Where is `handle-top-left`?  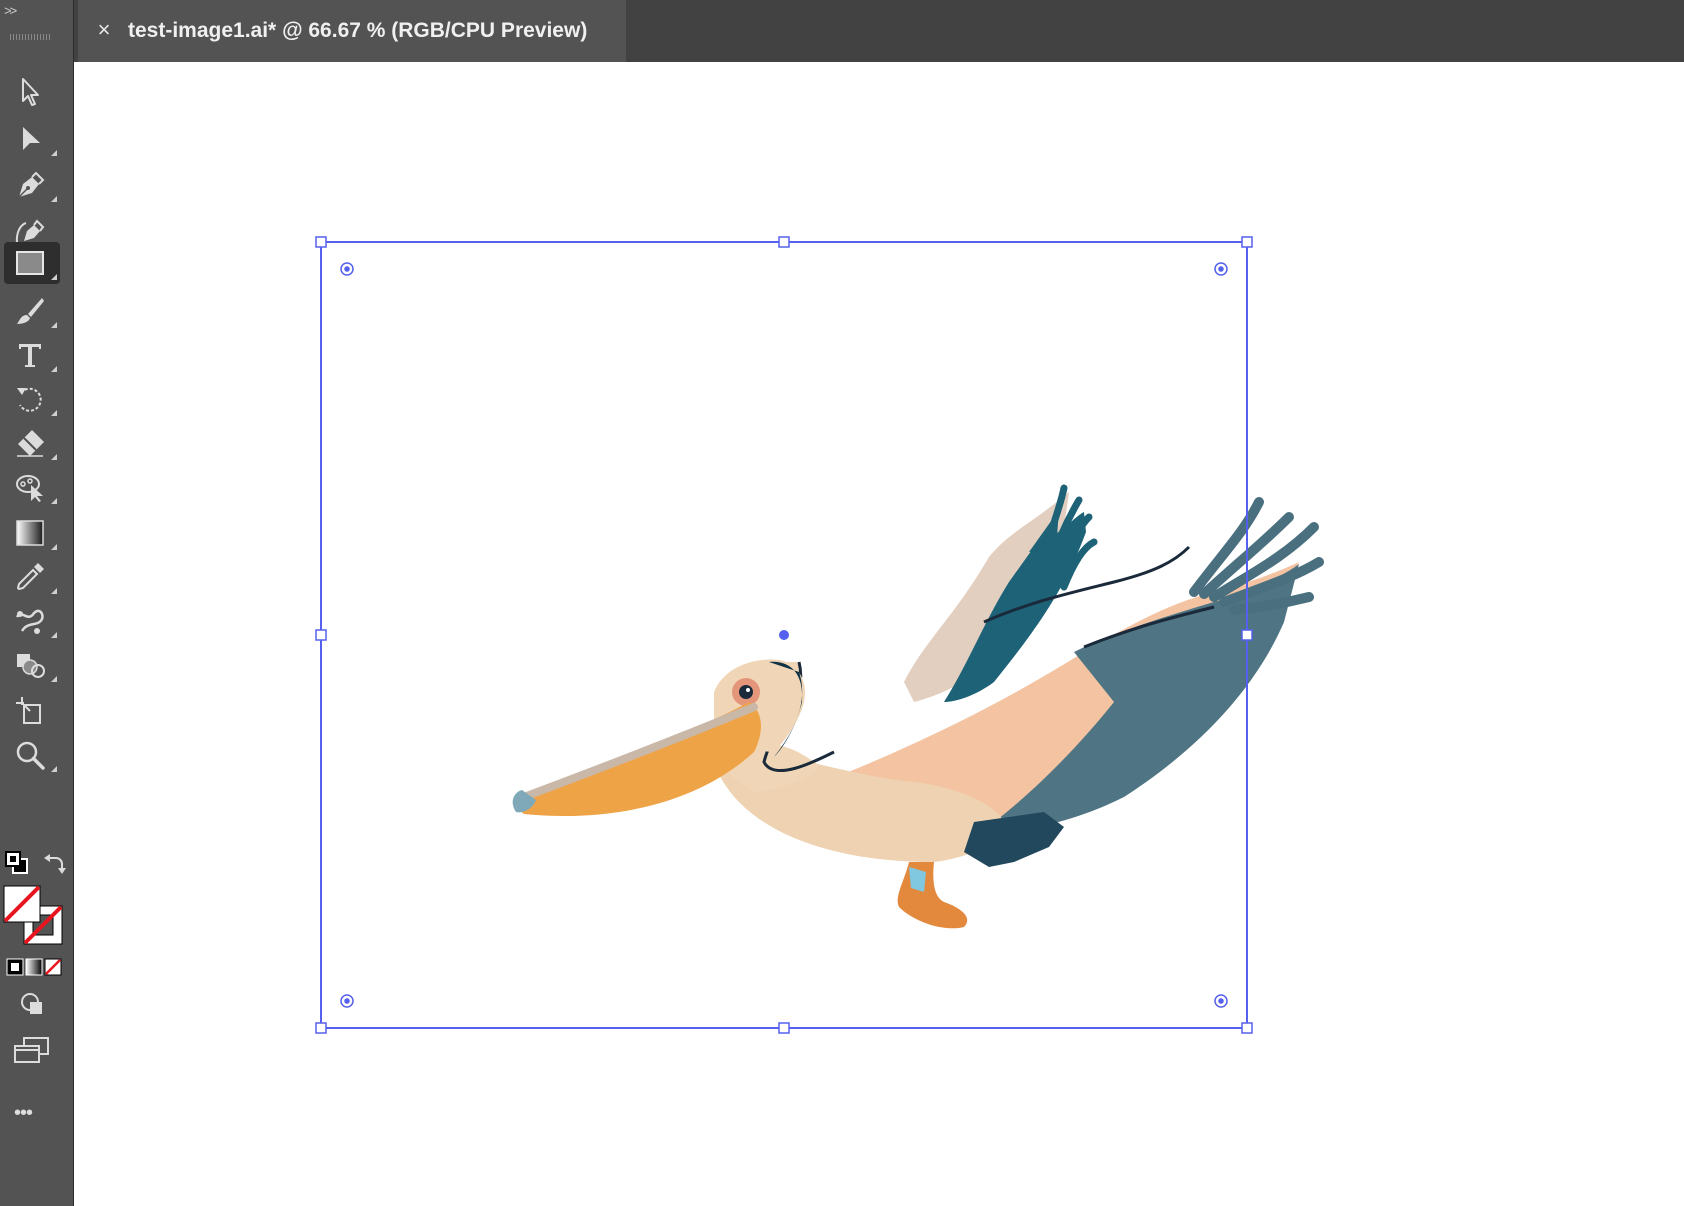
handle-top-left is located at coordinates (321, 242).